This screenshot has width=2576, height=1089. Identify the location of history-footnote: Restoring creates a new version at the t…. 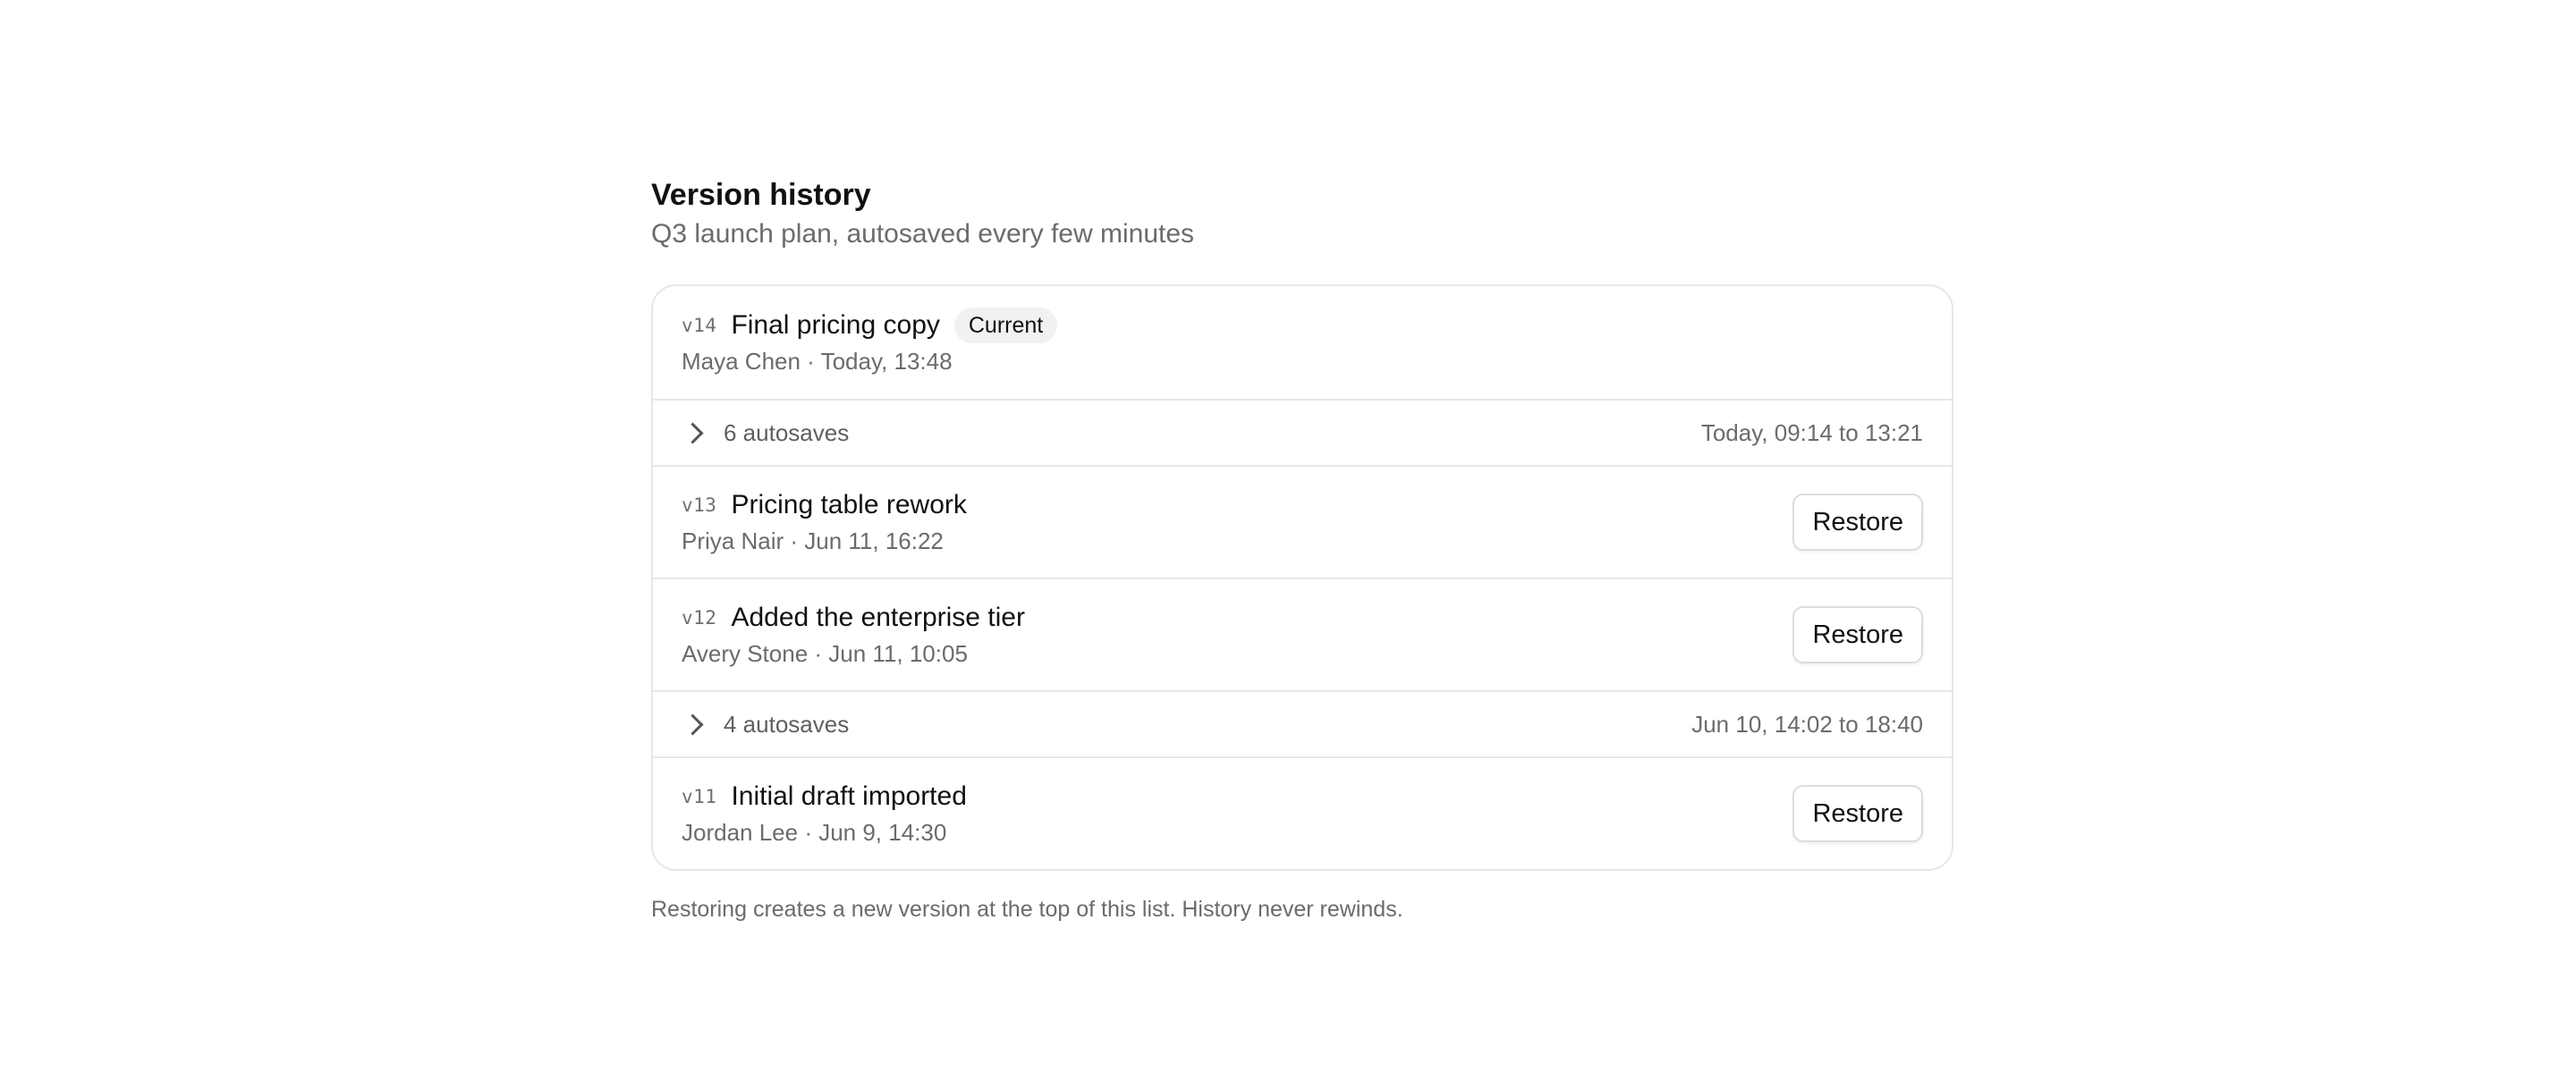
(1027, 909).